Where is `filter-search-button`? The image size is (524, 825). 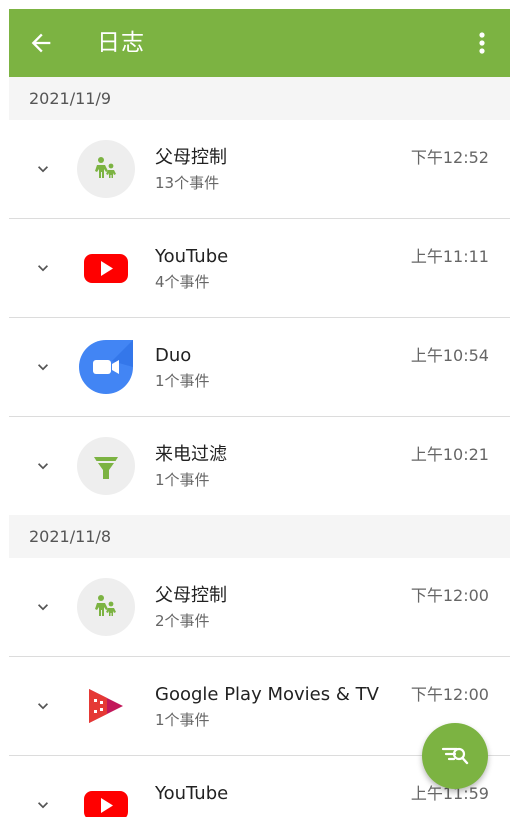 filter-search-button is located at coordinates (455, 756).